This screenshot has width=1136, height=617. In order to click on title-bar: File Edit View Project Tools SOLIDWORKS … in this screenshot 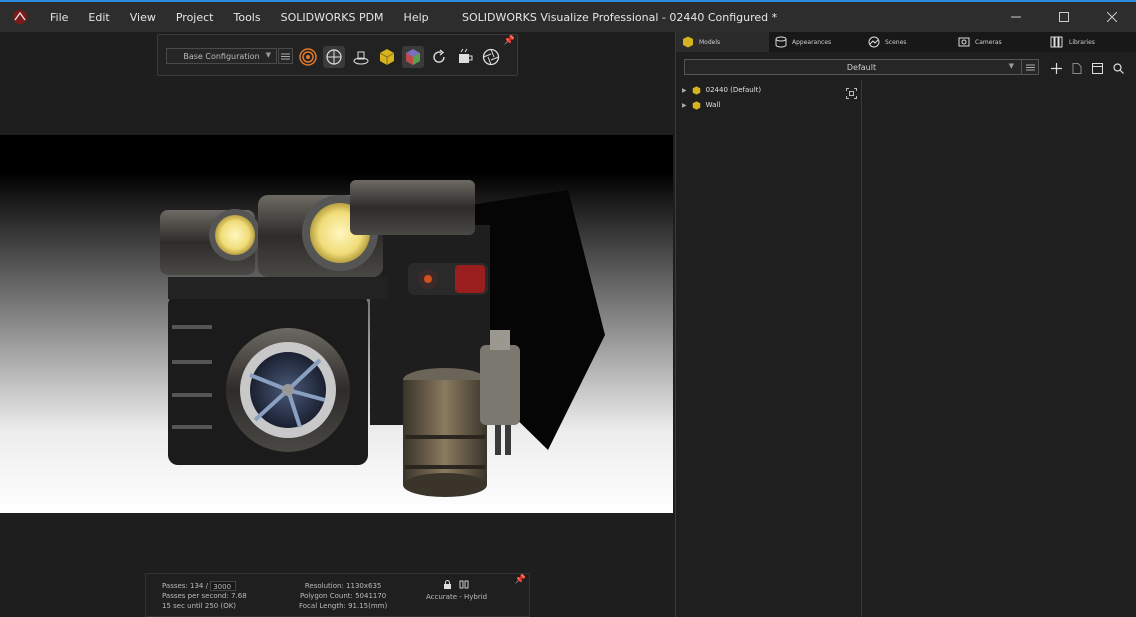, I will do `click(568, 16)`.